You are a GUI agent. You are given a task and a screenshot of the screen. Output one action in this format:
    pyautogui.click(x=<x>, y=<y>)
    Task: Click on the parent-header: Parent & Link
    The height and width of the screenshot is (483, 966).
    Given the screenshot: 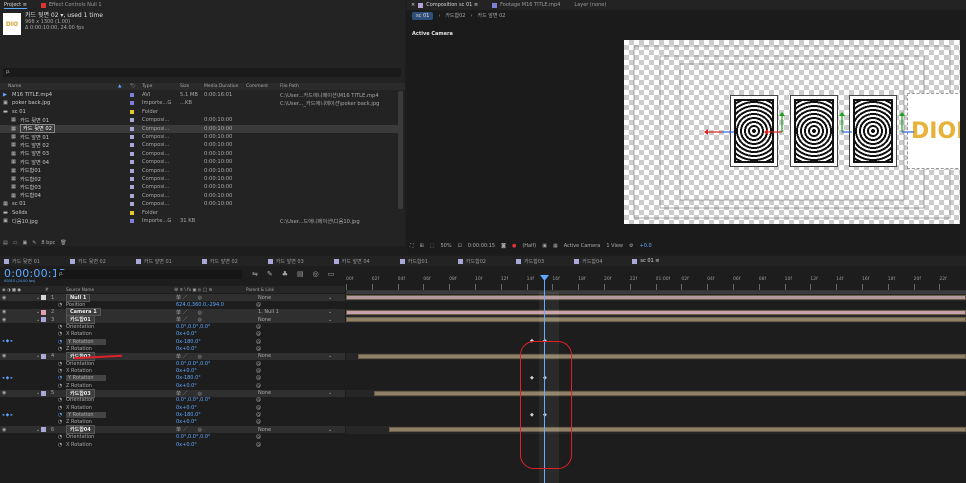 What is the action you would take?
    pyautogui.click(x=260, y=289)
    